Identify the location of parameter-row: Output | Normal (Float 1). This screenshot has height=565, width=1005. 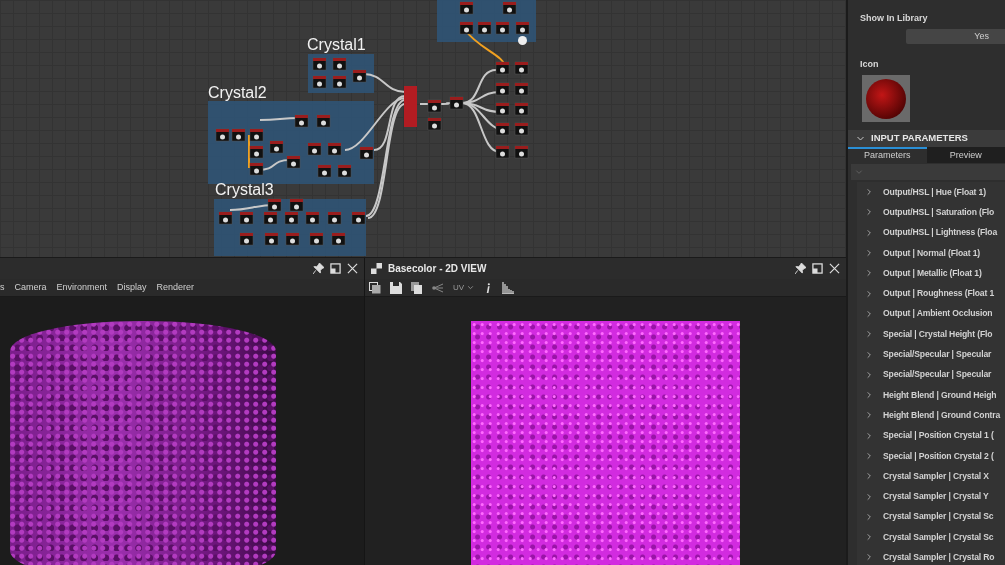
(931, 253).